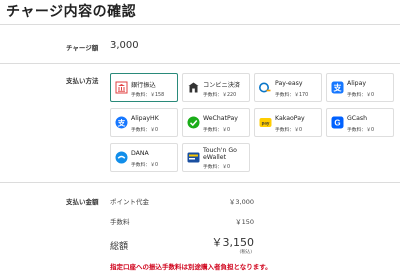 The image size is (400, 276). I want to click on gcash-icon: G, so click(337, 122).